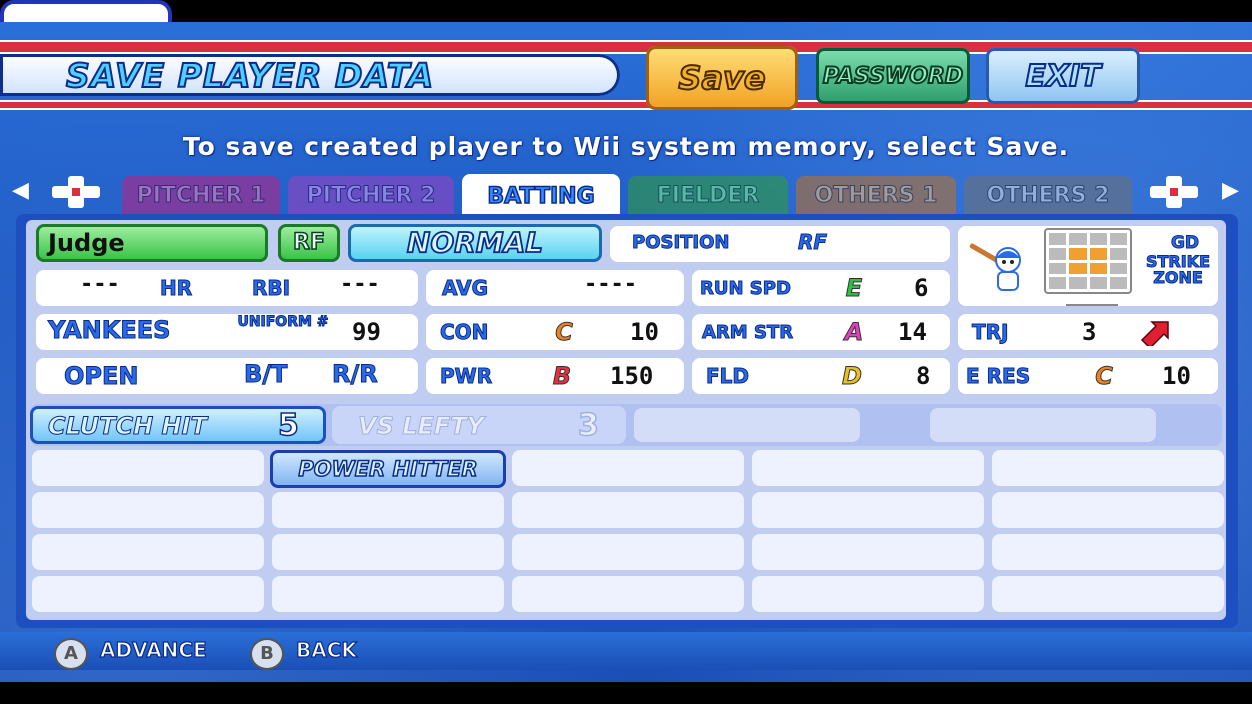  Describe the element at coordinates (912, 332) in the screenshot. I see `arm-str-value: 14` at that location.